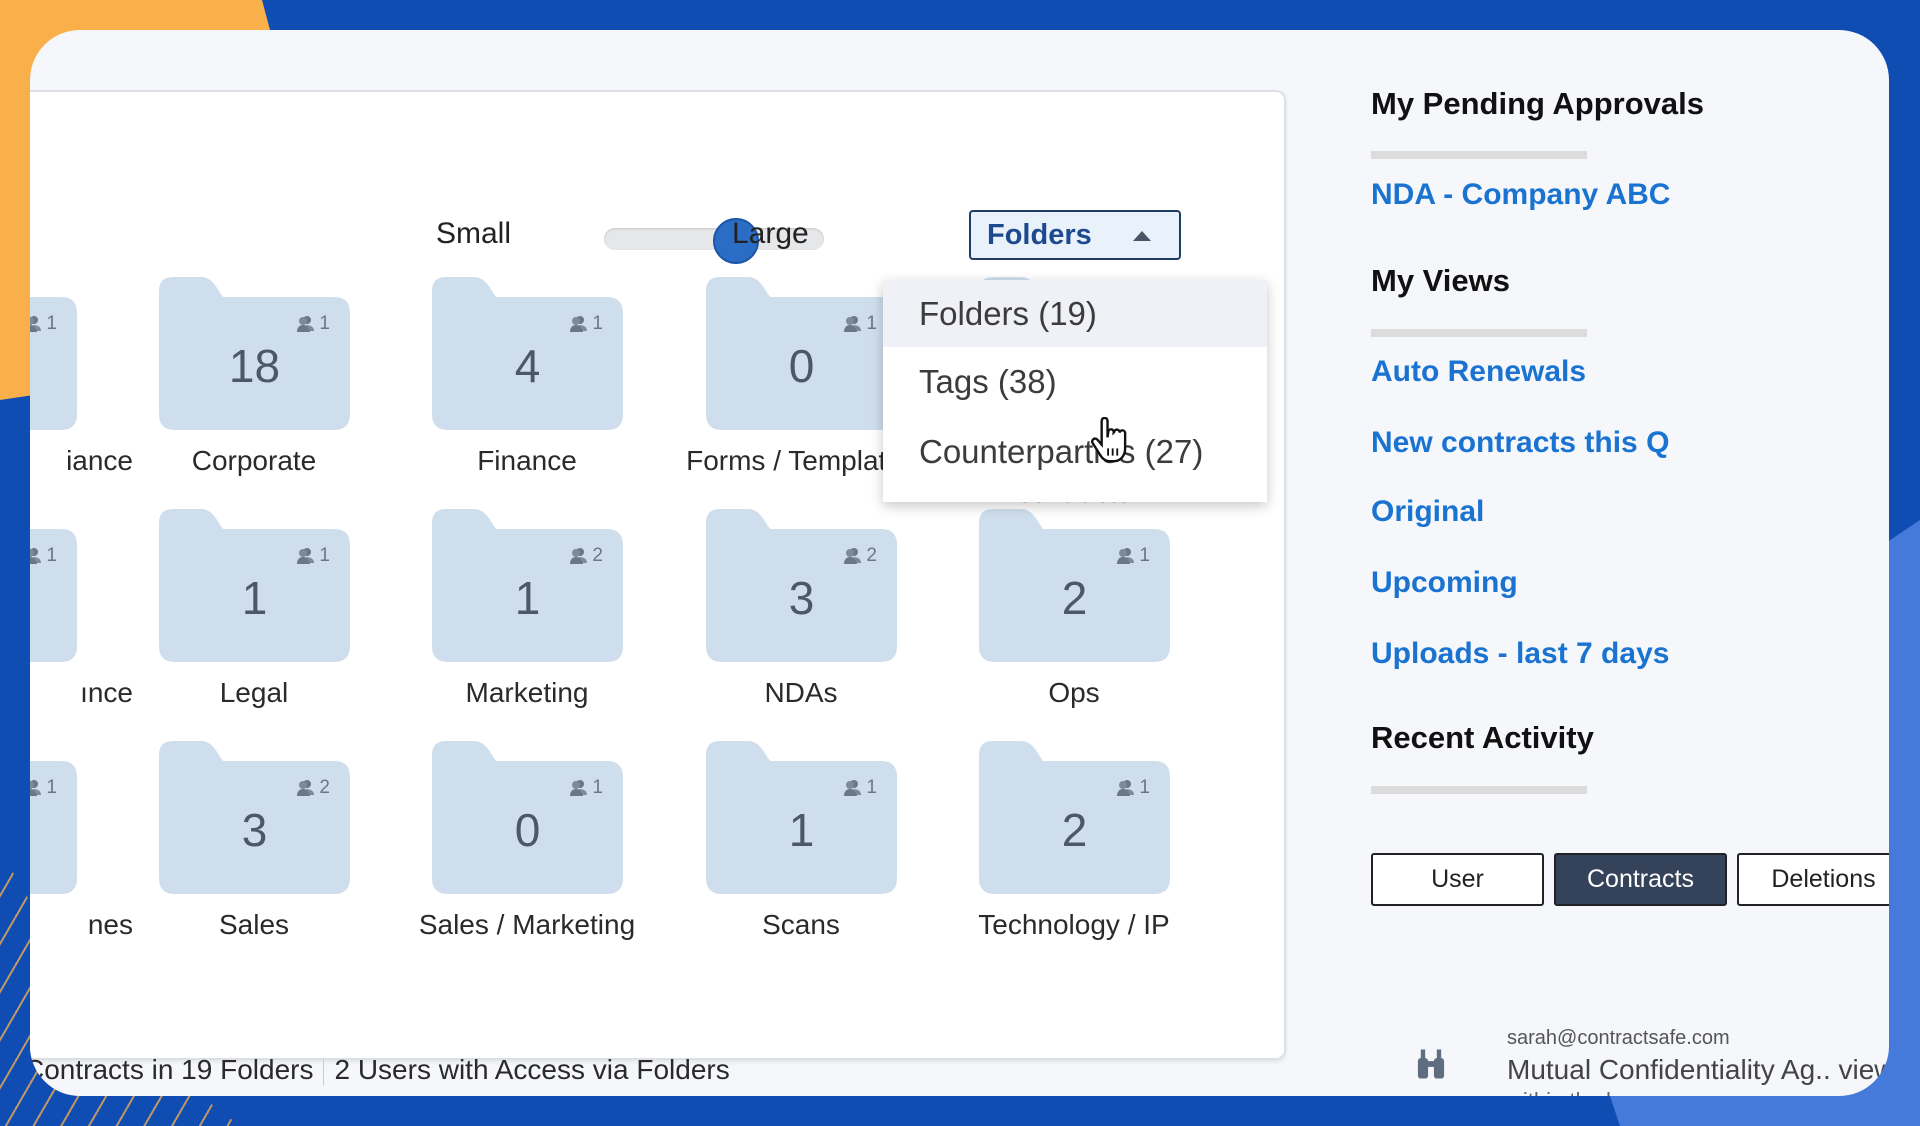 Image resolution: width=1920 pixels, height=1126 pixels. I want to click on view-link-auto-renewals: Auto Renewals, so click(1478, 372).